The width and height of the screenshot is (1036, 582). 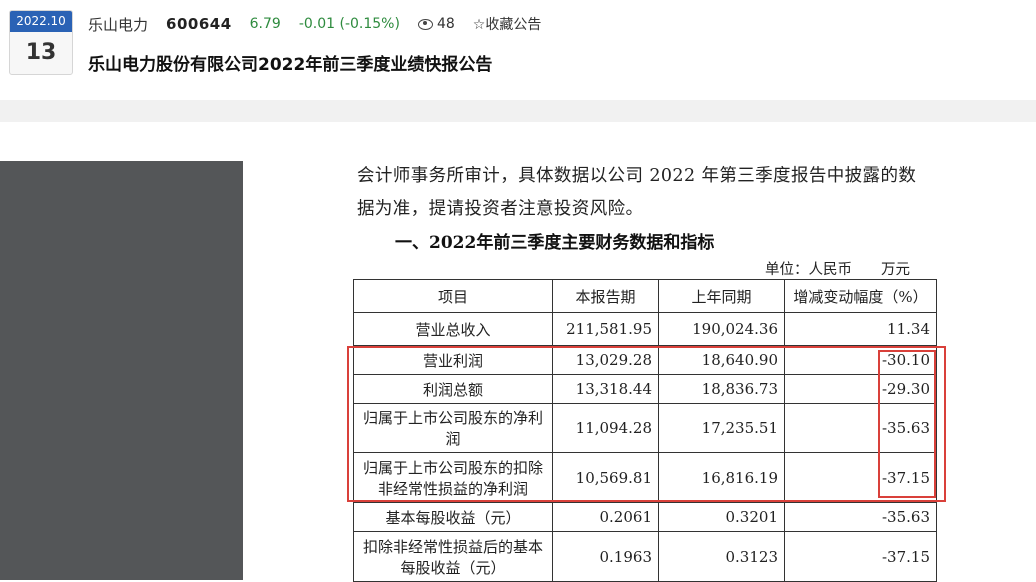 What do you see at coordinates (721, 296) in the screenshot?
I see `table-header-cell: 上年同期` at bounding box center [721, 296].